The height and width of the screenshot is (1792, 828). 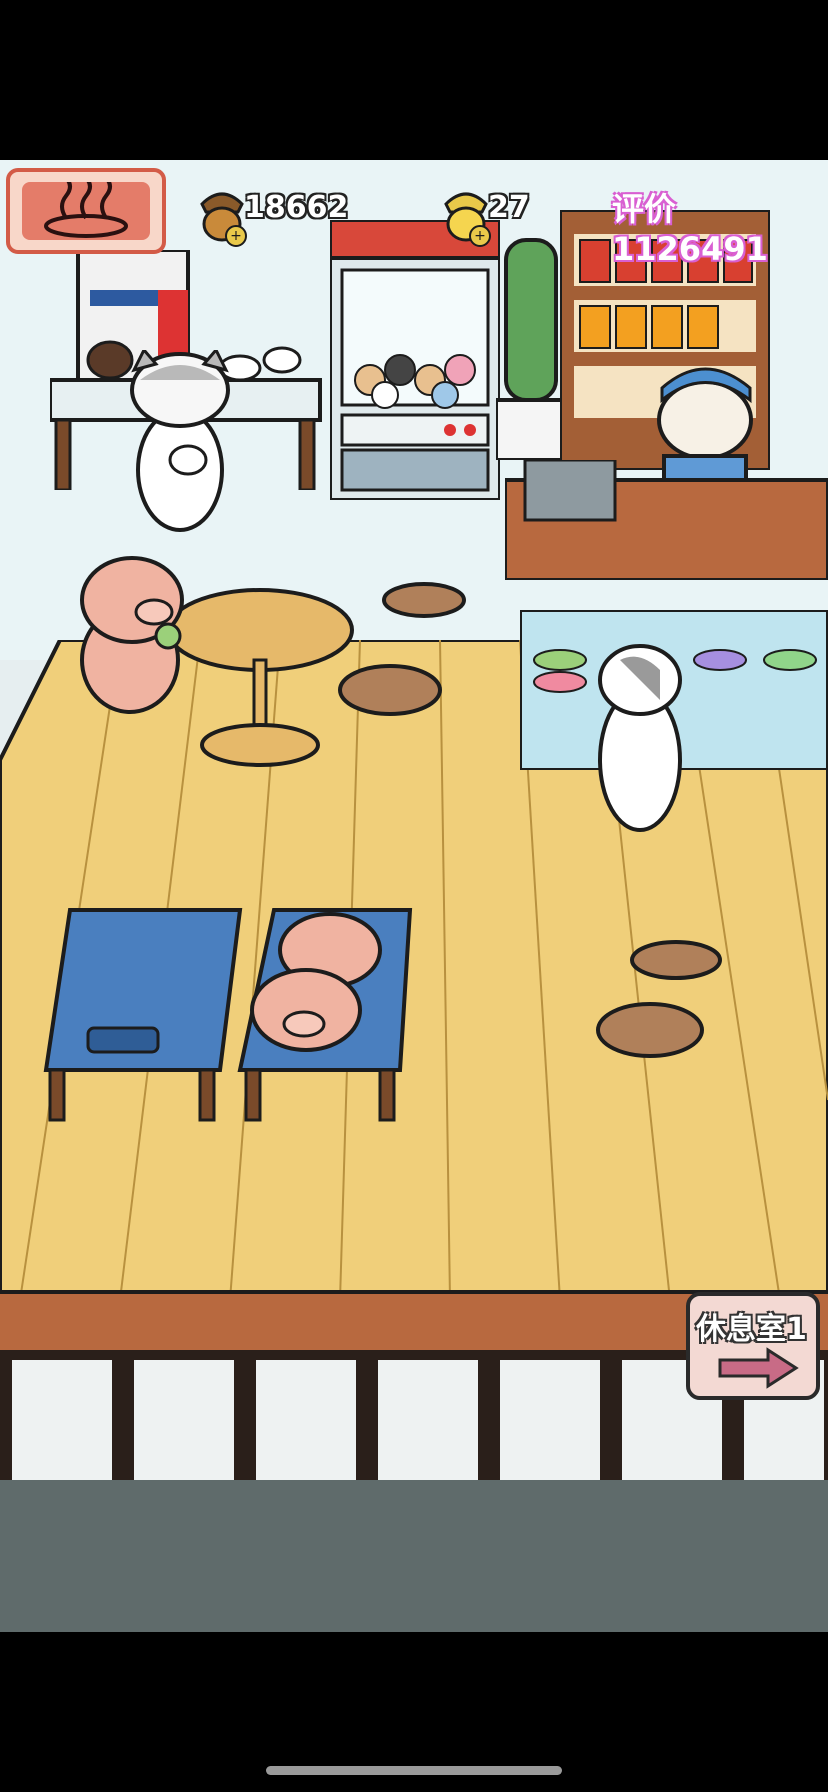 I want to click on next-room-button: 休息室1, so click(x=753, y=1346).